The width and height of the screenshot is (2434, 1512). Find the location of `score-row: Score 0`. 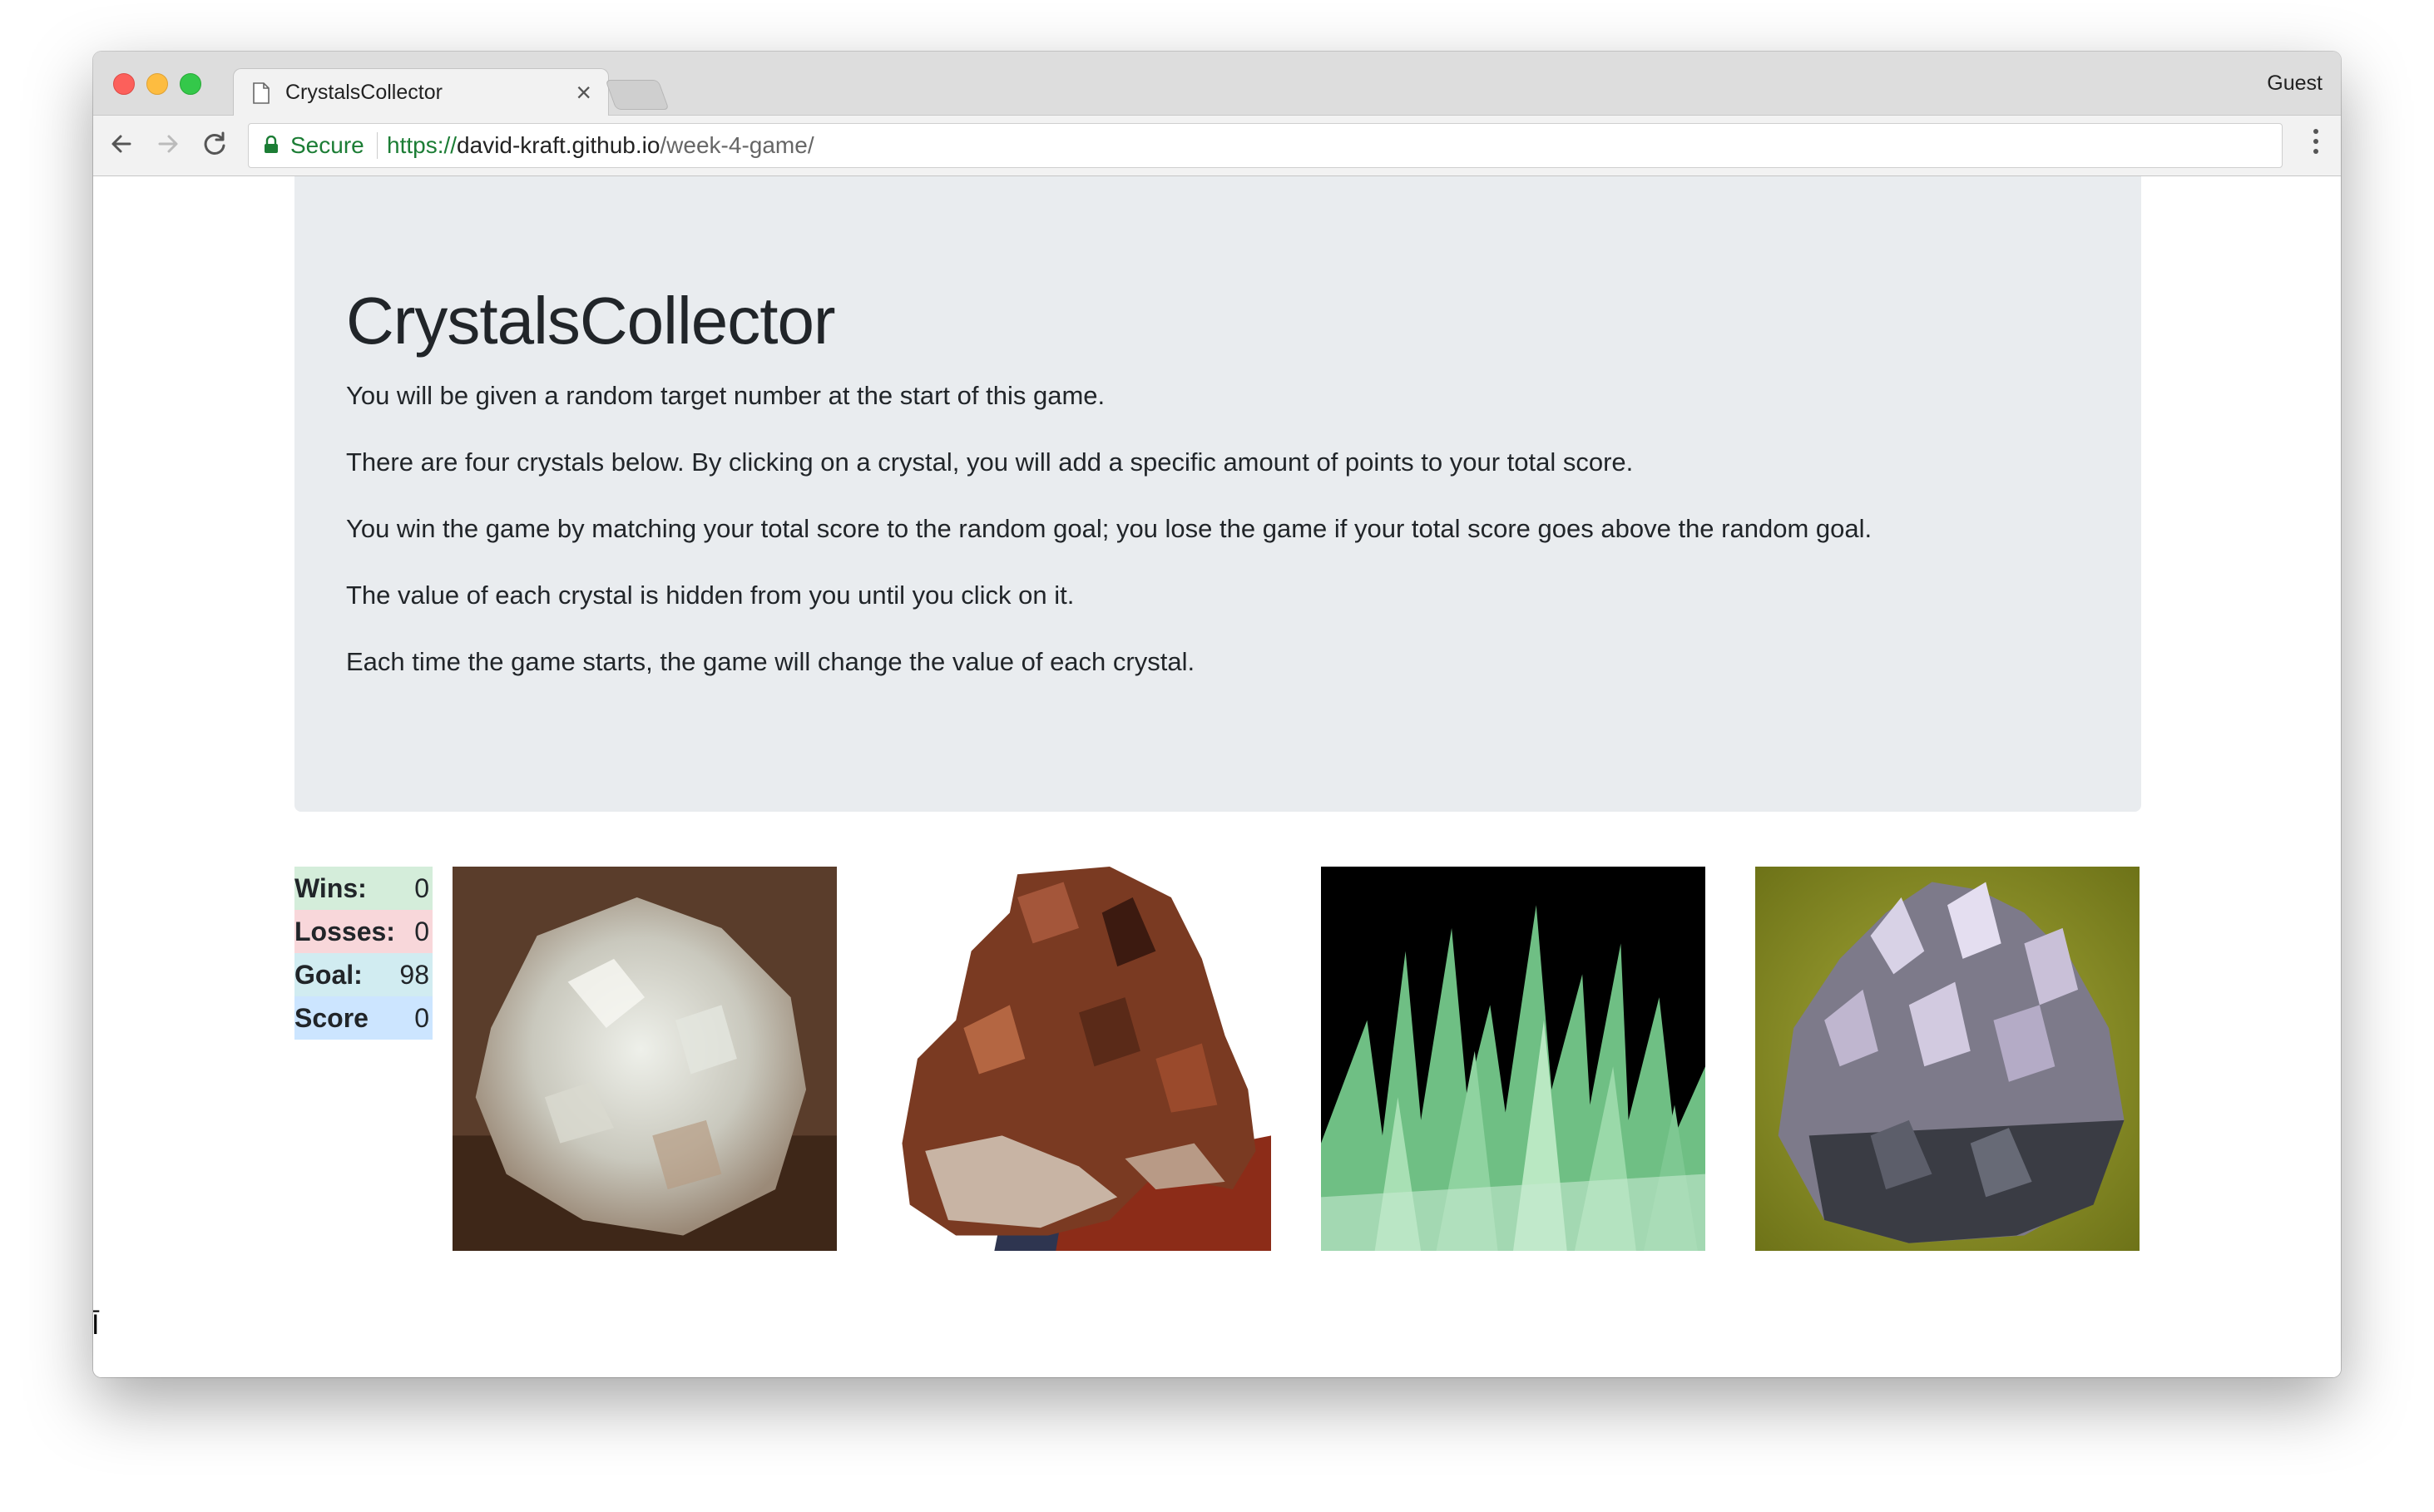

score-row: Score 0 is located at coordinates (363, 1018).